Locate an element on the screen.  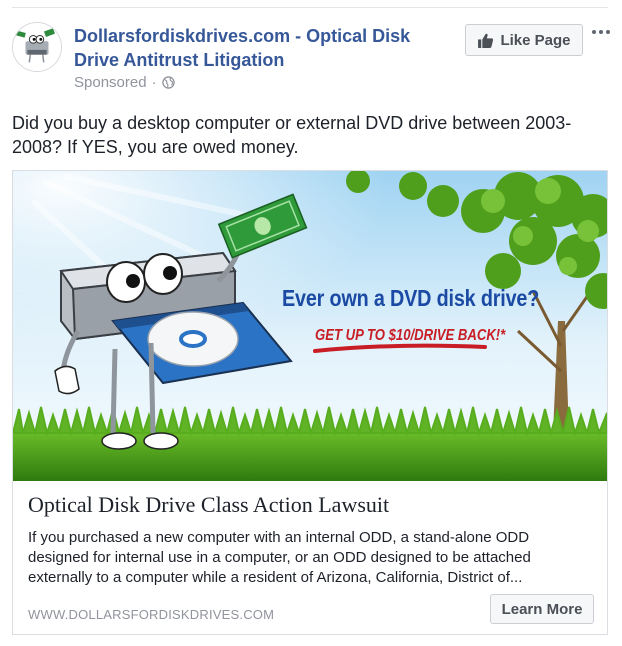
page-avatar is located at coordinates (37, 47).